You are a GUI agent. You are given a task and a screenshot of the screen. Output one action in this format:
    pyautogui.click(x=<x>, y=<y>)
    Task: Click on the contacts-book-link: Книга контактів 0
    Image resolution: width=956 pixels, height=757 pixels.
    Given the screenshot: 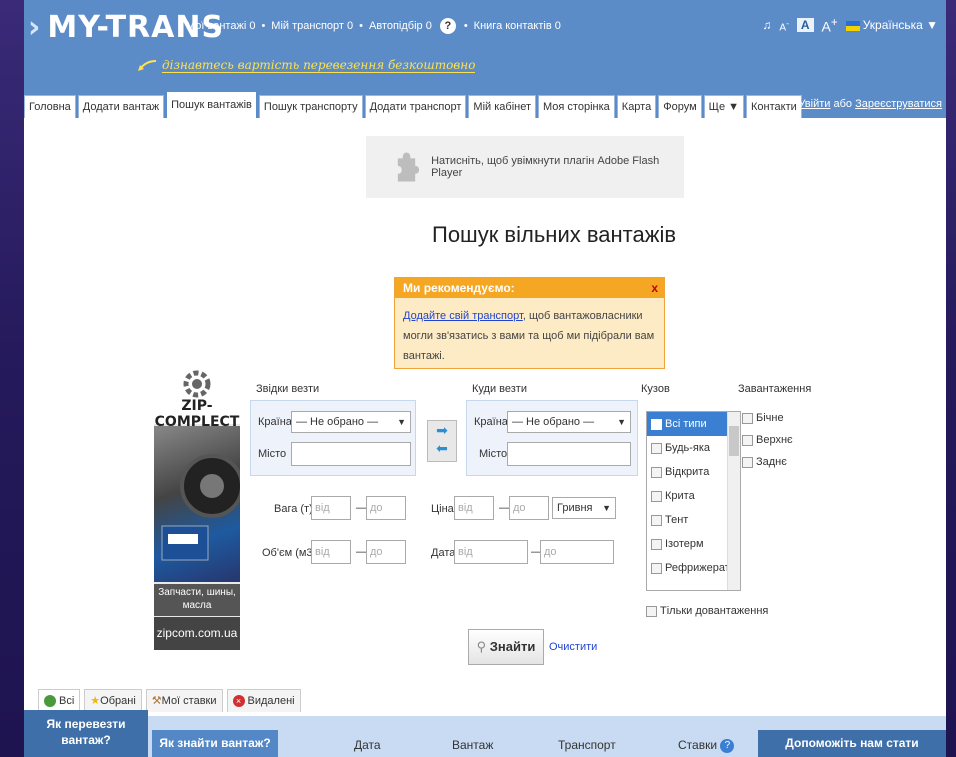 What is the action you would take?
    pyautogui.click(x=517, y=26)
    